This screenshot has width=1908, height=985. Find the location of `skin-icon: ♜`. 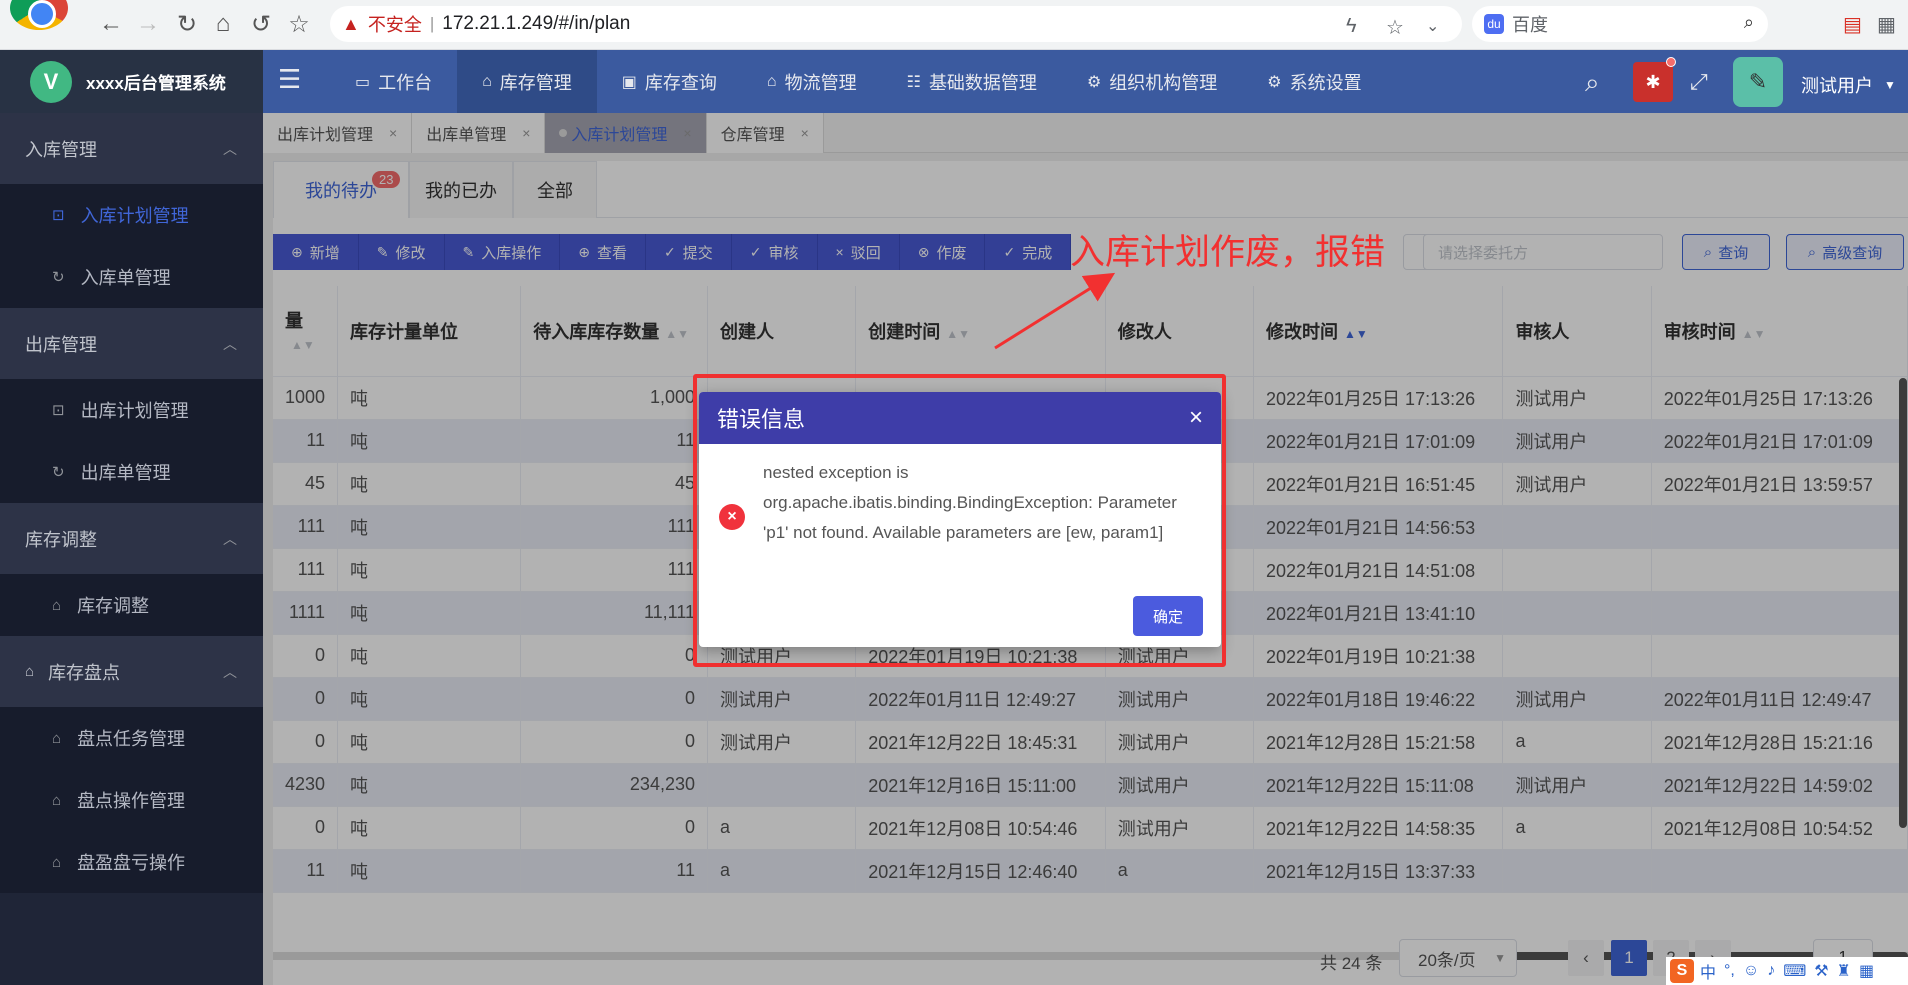

skin-icon: ♜ is located at coordinates (1844, 971).